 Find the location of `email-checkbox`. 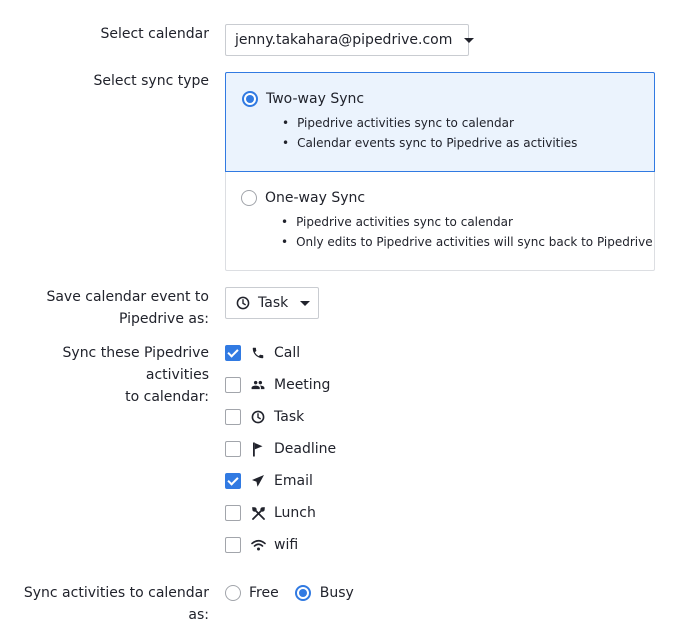

email-checkbox is located at coordinates (233, 481).